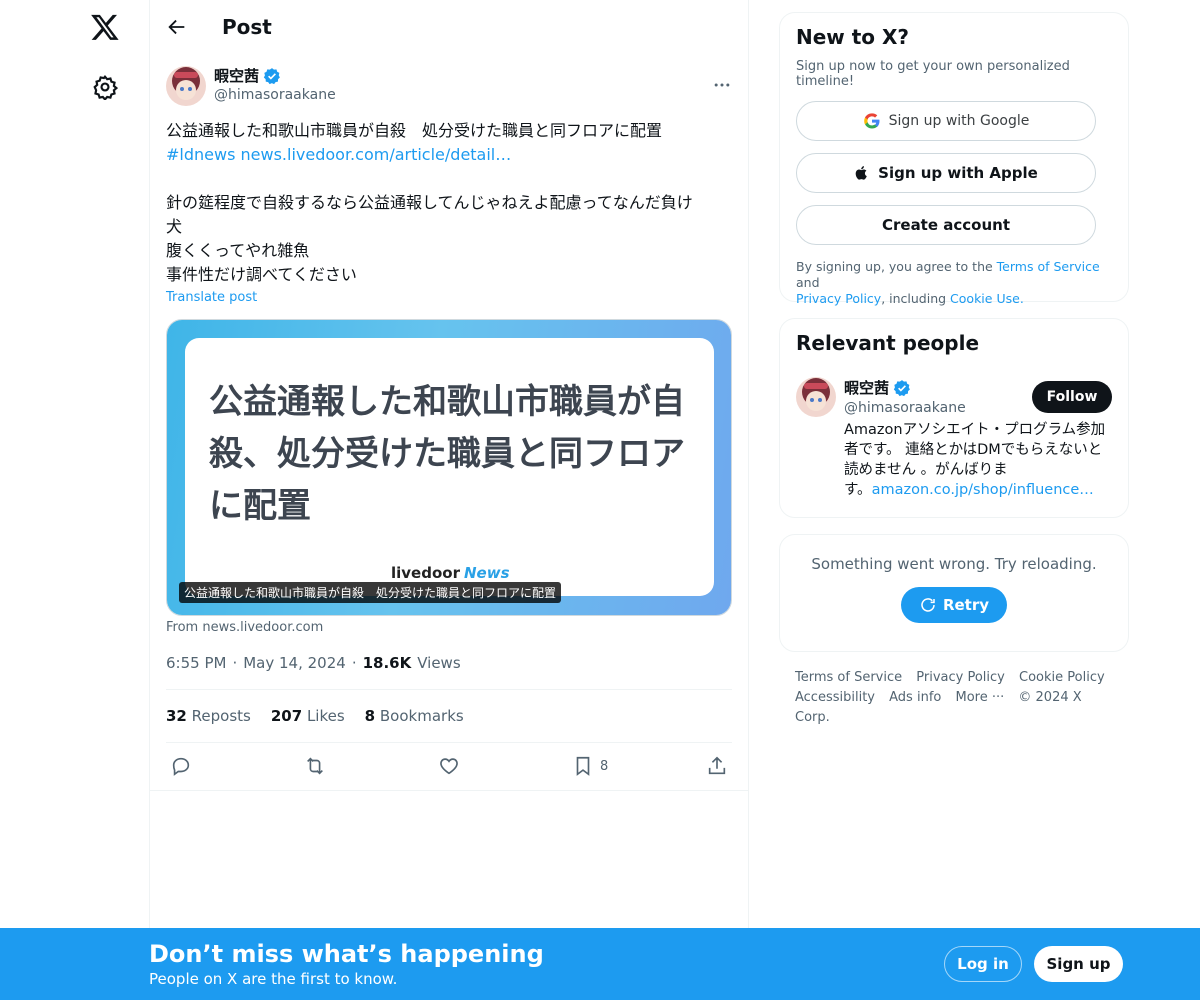 Image resolution: width=1200 pixels, height=1000 pixels. Describe the element at coordinates (196, 663) in the screenshot. I see `post-time: 6:55 PM` at that location.